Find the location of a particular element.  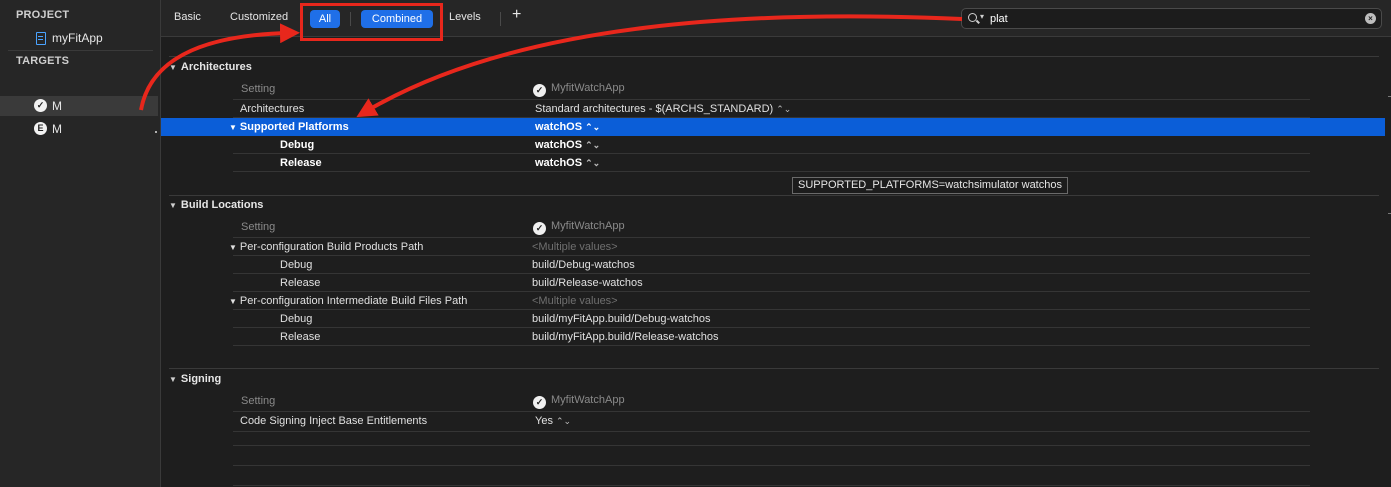

section-architectures: ▼ Architectures is located at coordinates (210, 67).